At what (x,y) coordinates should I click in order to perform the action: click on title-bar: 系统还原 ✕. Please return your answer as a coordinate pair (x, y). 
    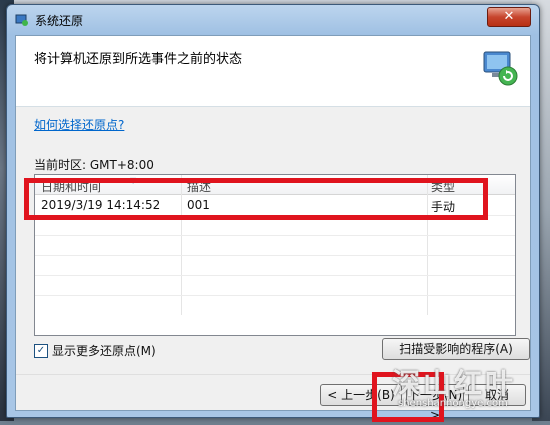
    Looking at the image, I should click on (273, 20).